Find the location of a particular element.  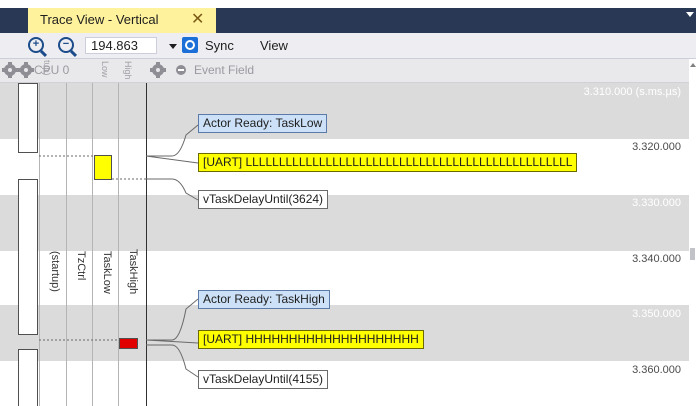

event-actor-ready-taskhigh: Actor Ready: TaskHigh is located at coordinates (264, 299).